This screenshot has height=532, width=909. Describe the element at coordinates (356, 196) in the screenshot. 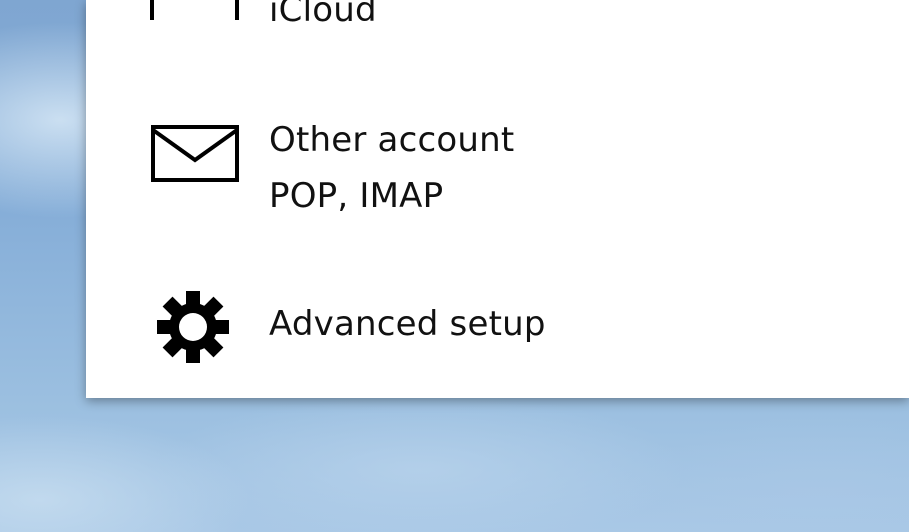

I see `other-account-subtitle: POP, IMAP` at that location.